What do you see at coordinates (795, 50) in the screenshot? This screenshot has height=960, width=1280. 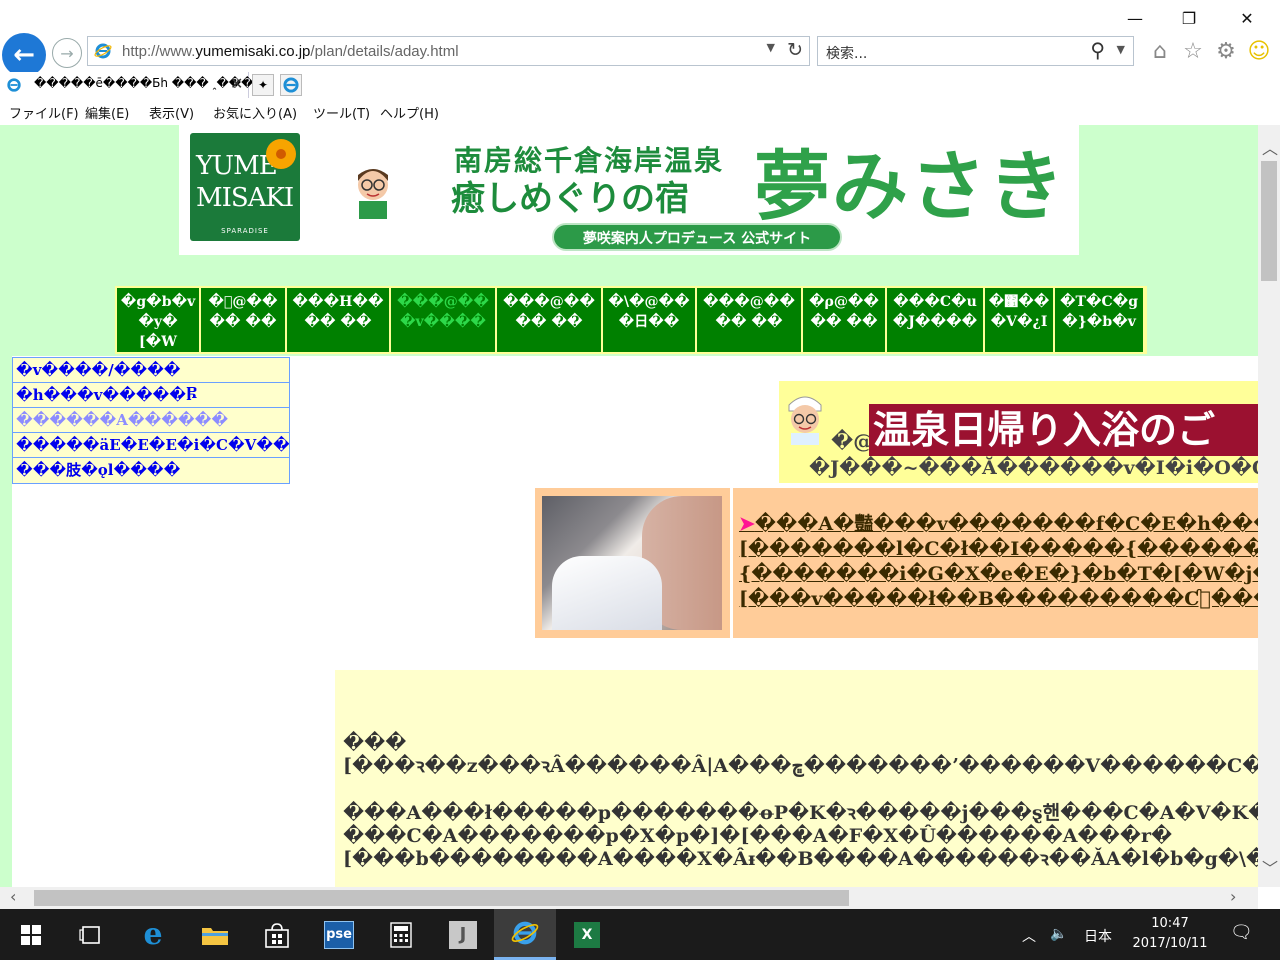 I see `refresh-icon: ↻` at bounding box center [795, 50].